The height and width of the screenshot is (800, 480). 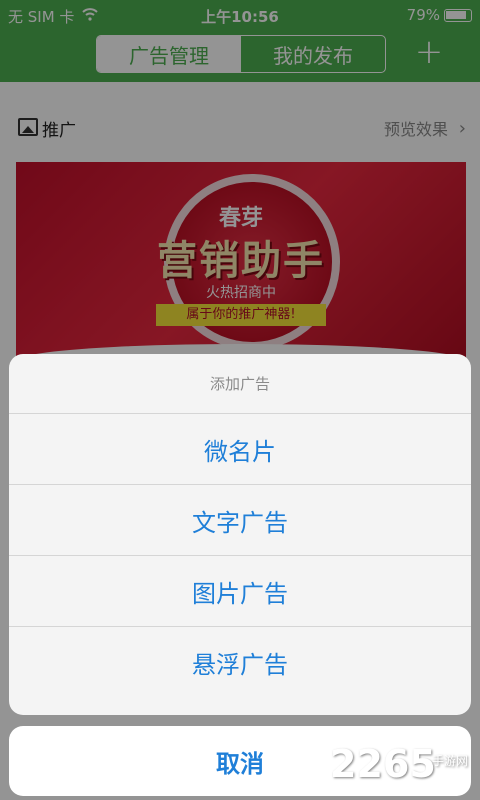 I want to click on option-floating-ad: 悬浮广告, so click(x=240, y=662).